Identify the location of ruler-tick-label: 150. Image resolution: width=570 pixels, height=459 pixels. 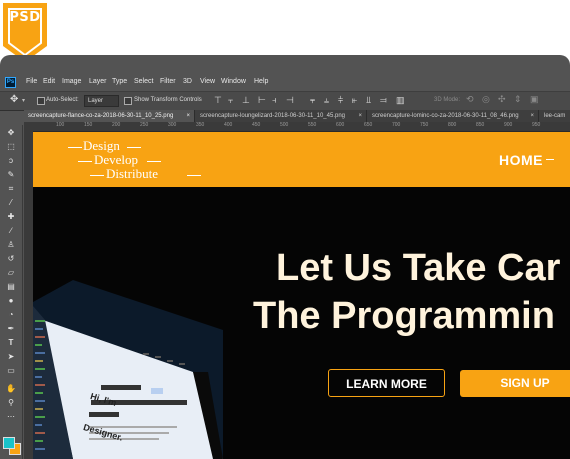
(88, 125).